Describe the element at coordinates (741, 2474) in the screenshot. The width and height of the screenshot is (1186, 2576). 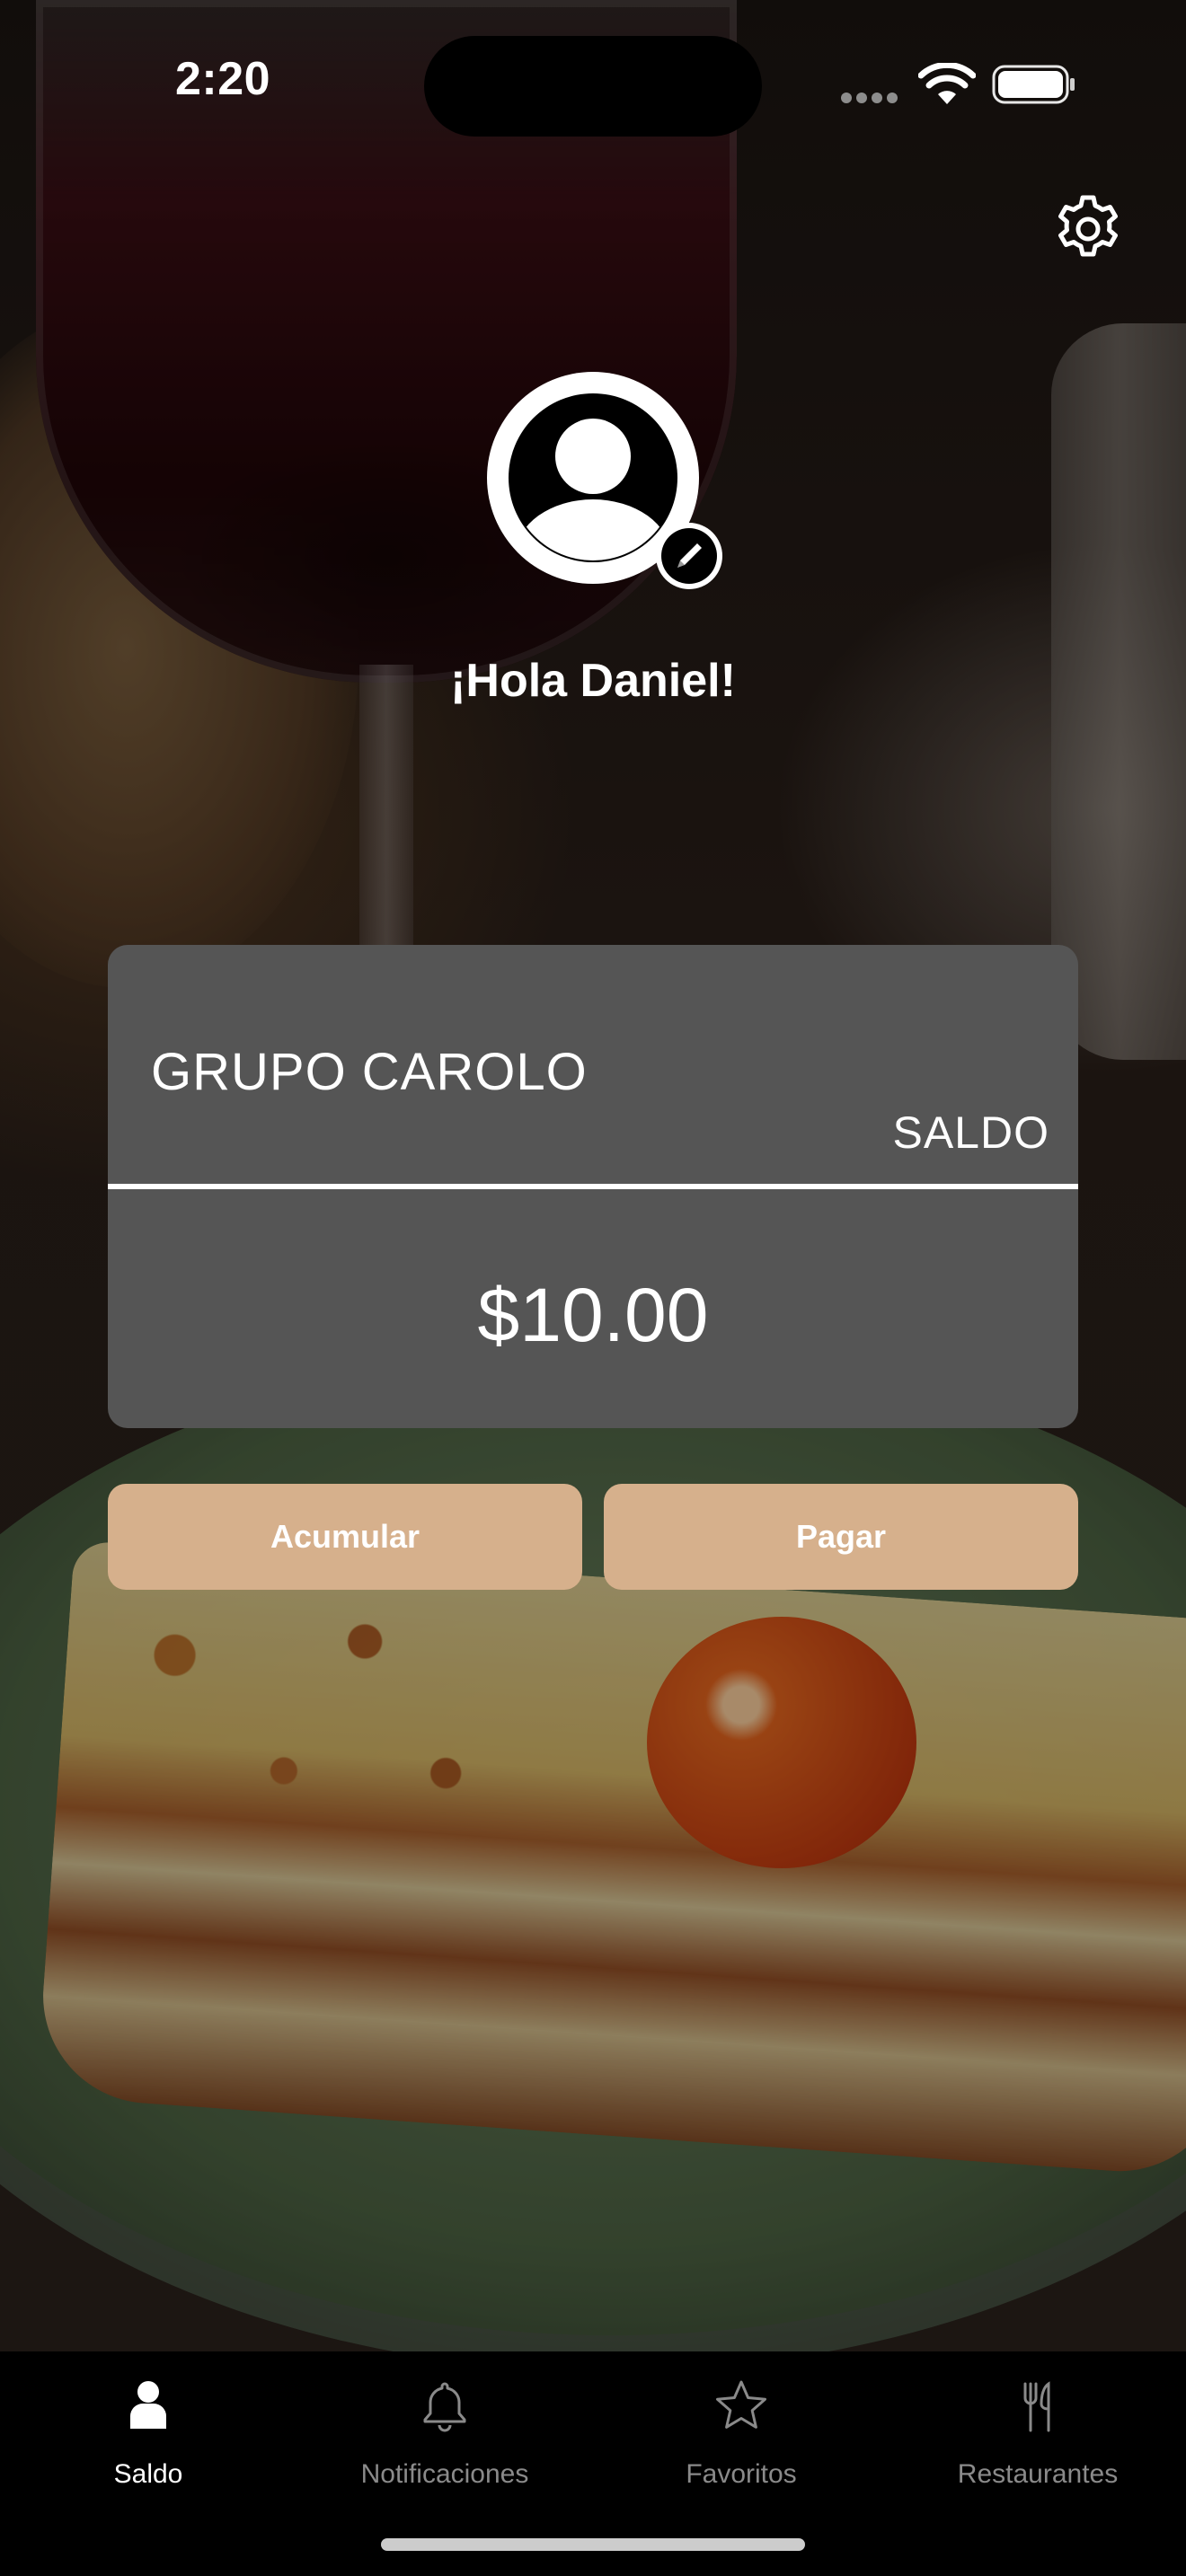
I see `tab-label: Favoritos` at that location.